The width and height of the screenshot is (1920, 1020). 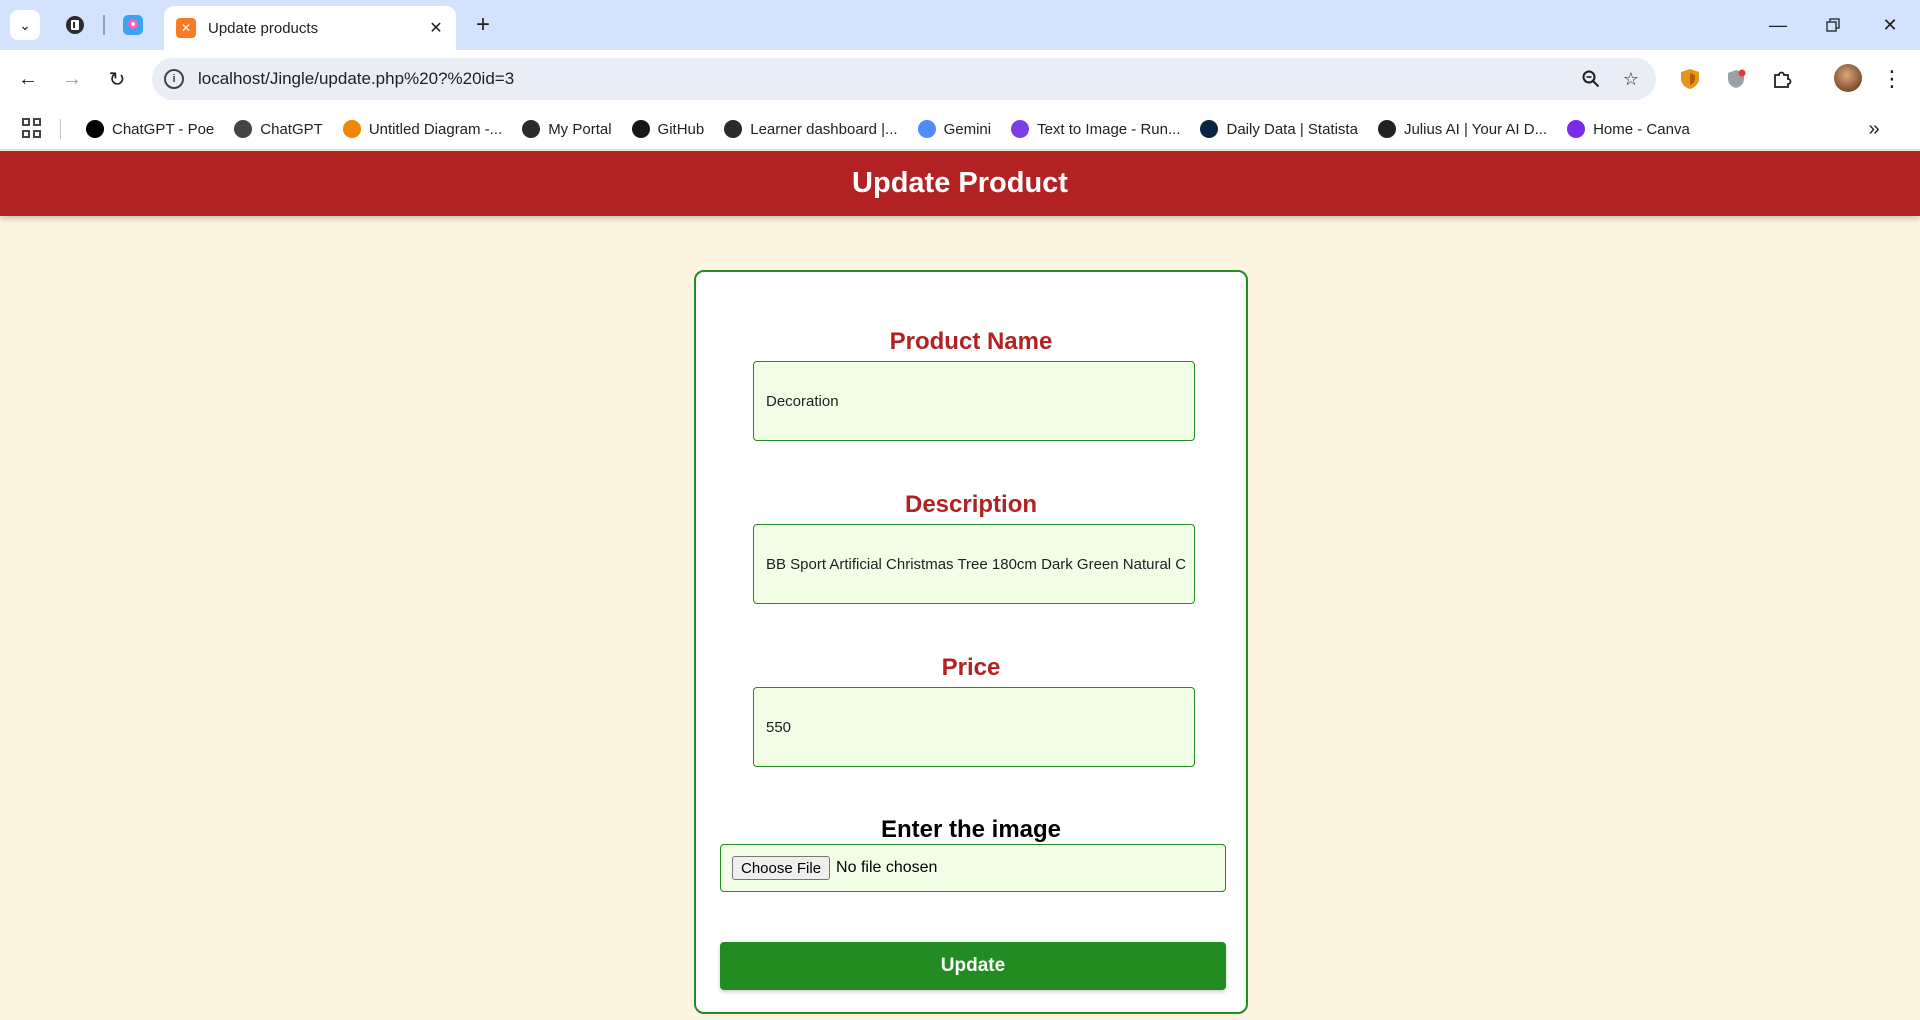 What do you see at coordinates (926, 129) in the screenshot?
I see `gemini-icon` at bounding box center [926, 129].